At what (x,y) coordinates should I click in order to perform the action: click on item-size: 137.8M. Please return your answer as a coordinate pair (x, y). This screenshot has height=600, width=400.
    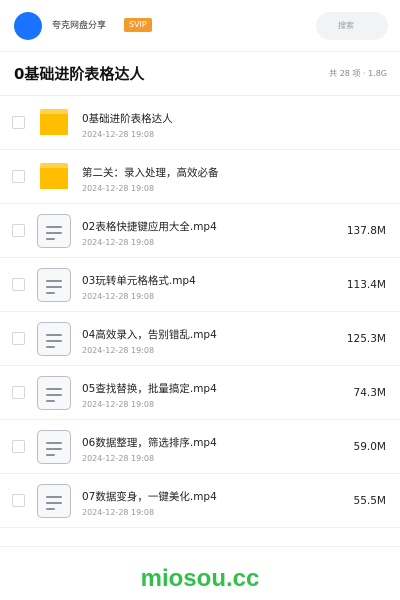
    Looking at the image, I should click on (366, 231).